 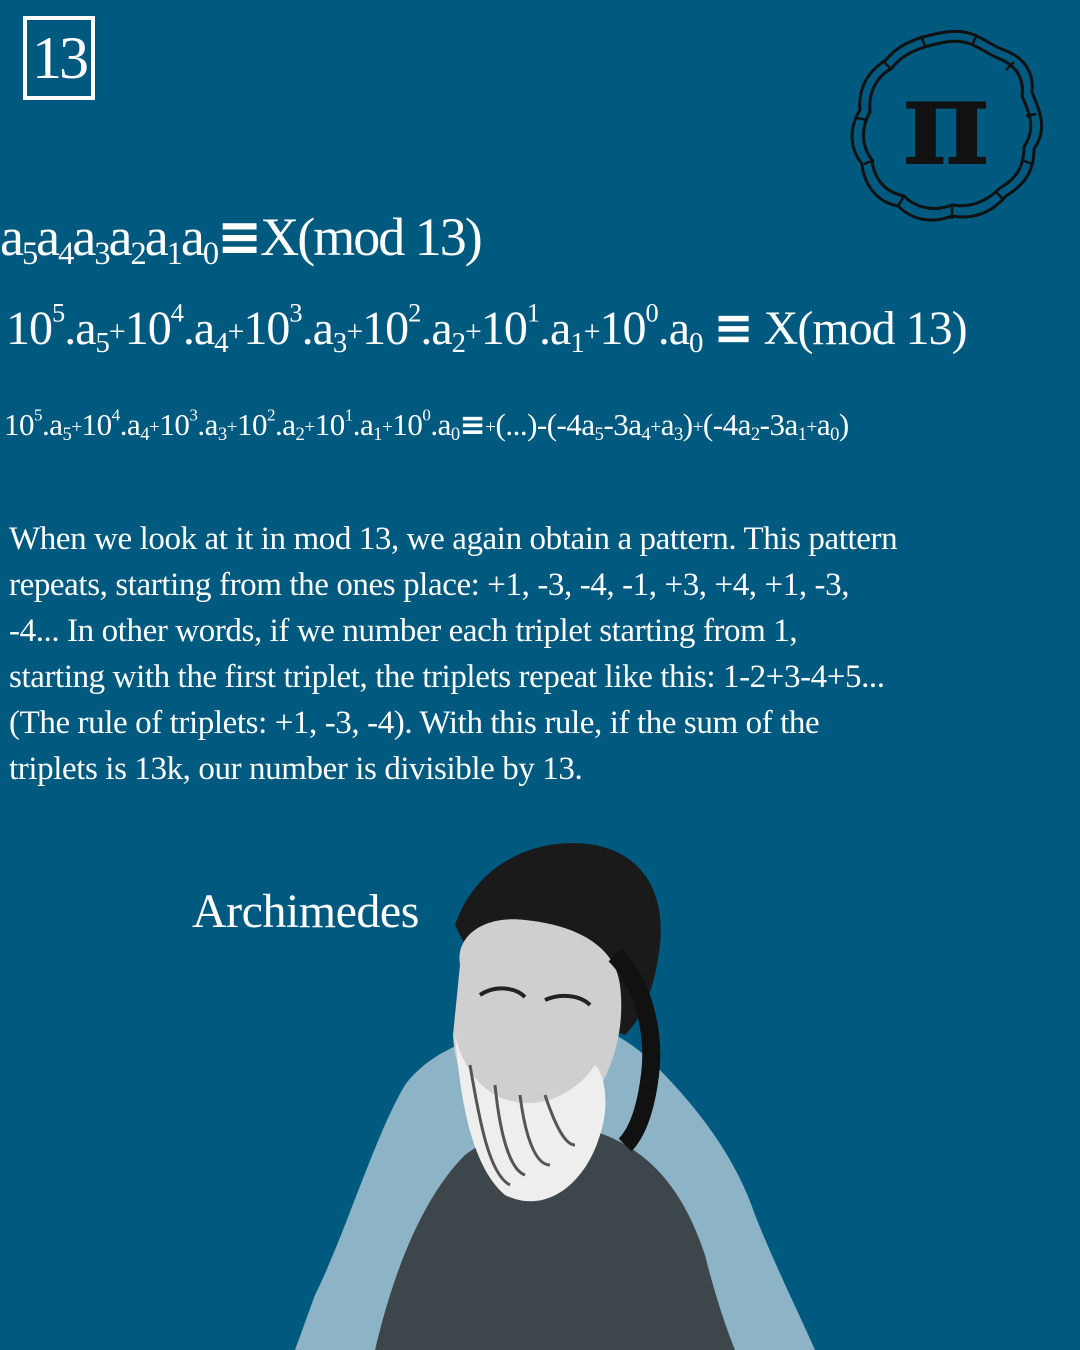 I want to click on formula-digits-congruence: a5a4a3a2a1a0≡X(mod 13), so click(x=241, y=239).